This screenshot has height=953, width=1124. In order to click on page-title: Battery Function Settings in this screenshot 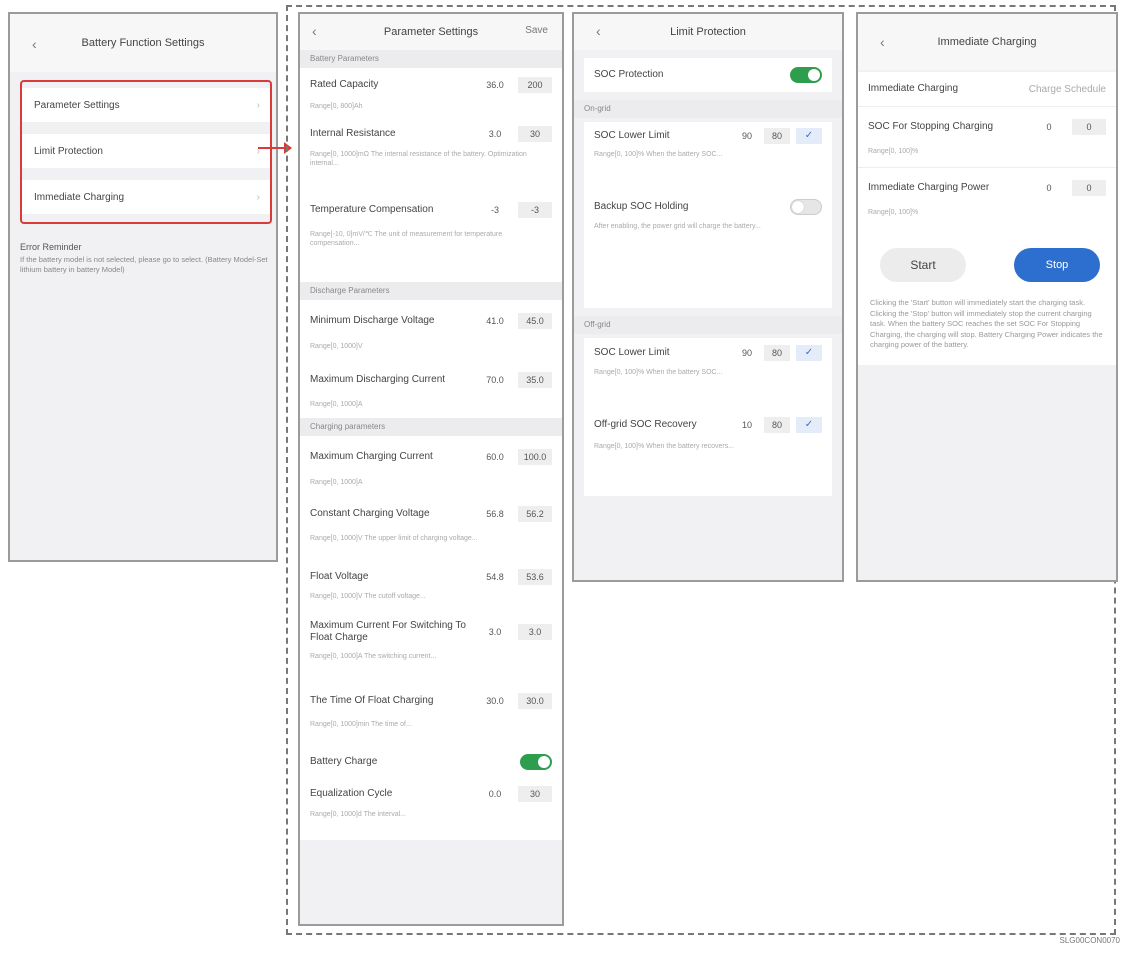, I will do `click(143, 43)`.